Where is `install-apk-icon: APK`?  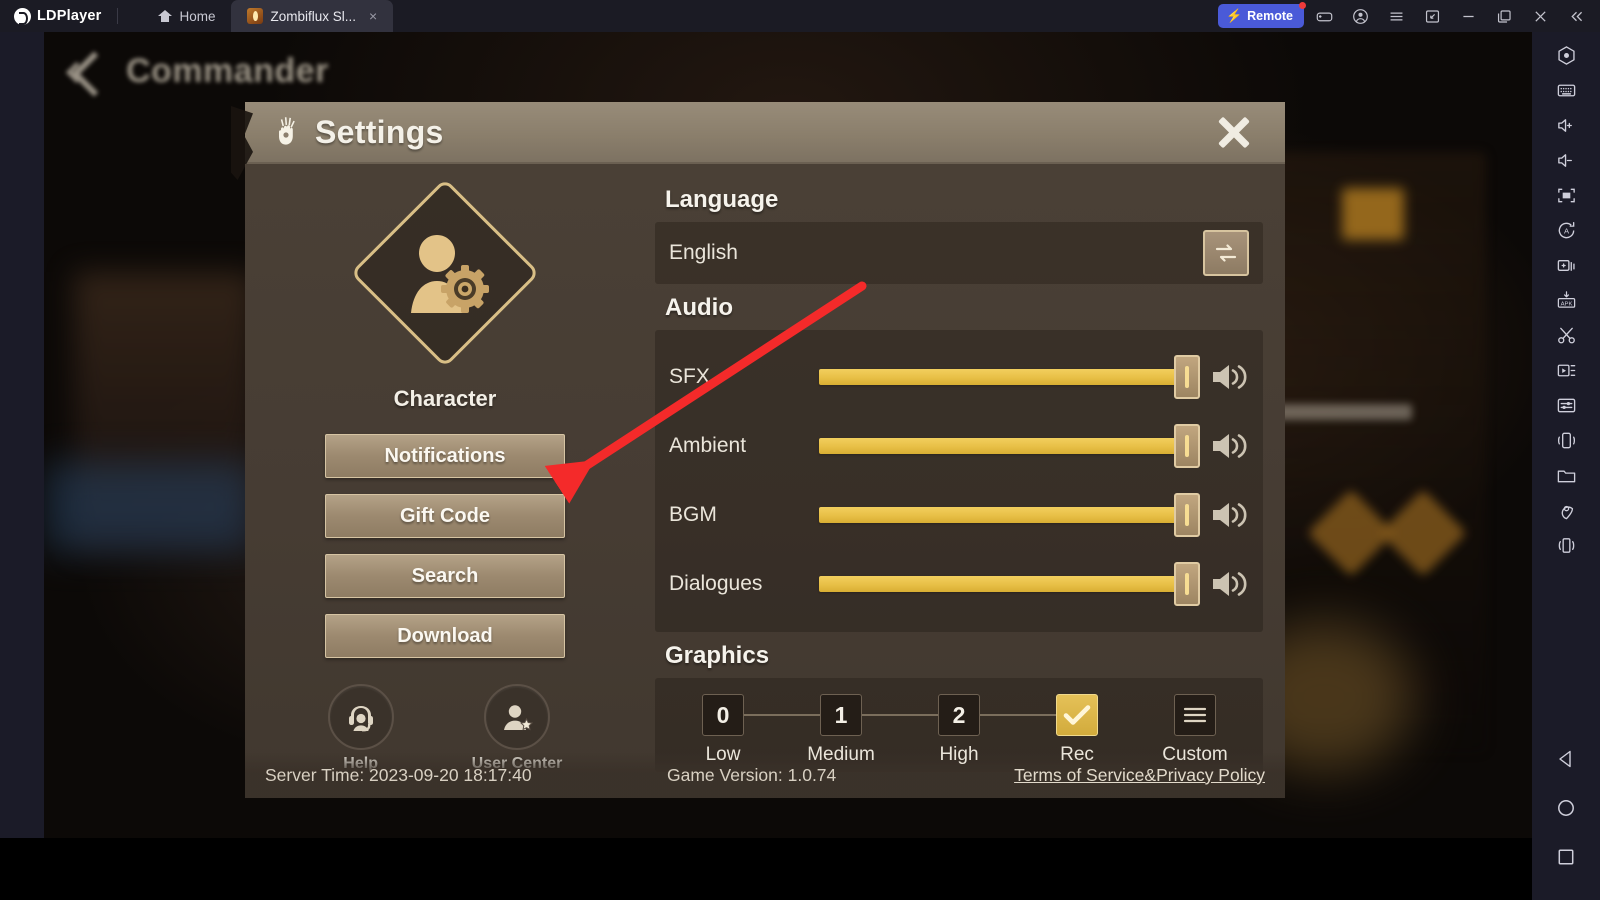
install-apk-icon: APK is located at coordinates (1566, 300).